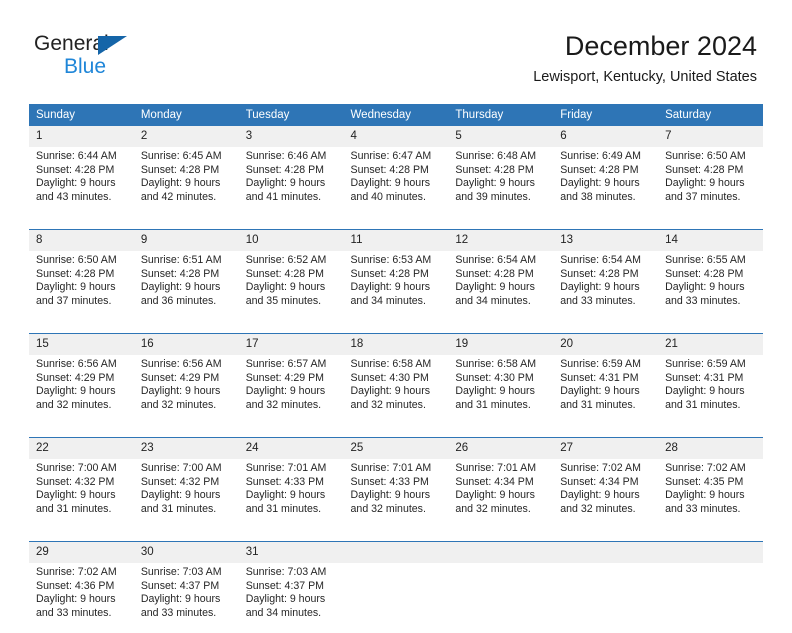 The height and width of the screenshot is (633, 792). I want to click on day-number: 26, so click(501, 448).